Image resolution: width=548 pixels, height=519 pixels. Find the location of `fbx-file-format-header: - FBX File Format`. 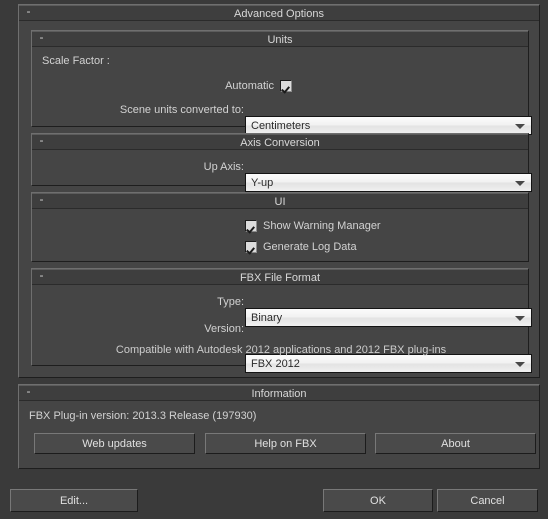

fbx-file-format-header: - FBX File Format is located at coordinates (280, 277).